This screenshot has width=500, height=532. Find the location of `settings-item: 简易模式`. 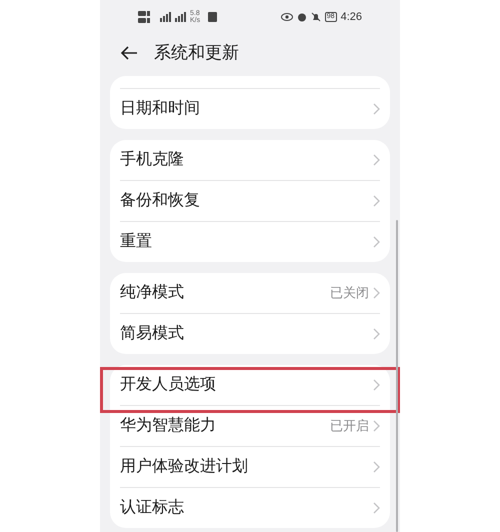

settings-item: 简易模式 is located at coordinates (250, 334).